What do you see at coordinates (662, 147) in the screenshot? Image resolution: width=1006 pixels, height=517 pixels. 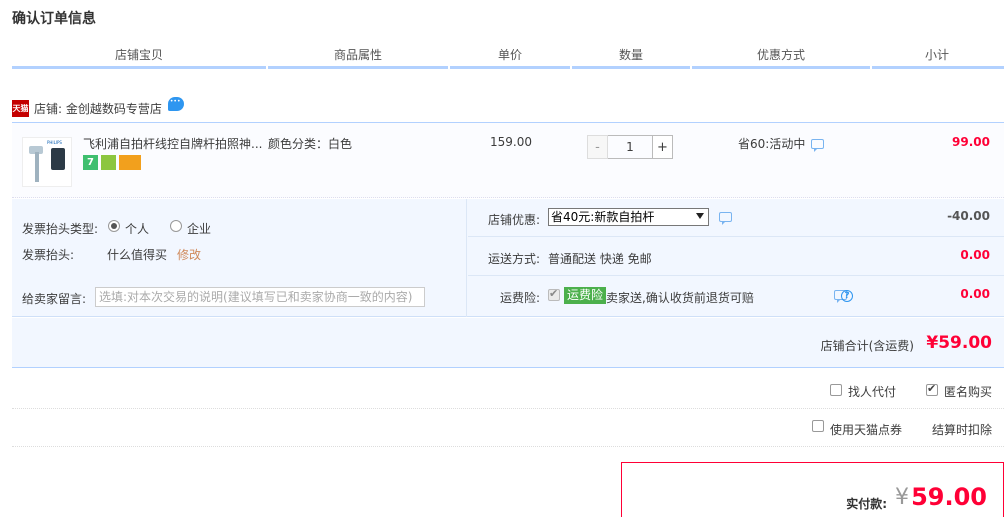 I see `quantity-plus-button: +` at bounding box center [662, 147].